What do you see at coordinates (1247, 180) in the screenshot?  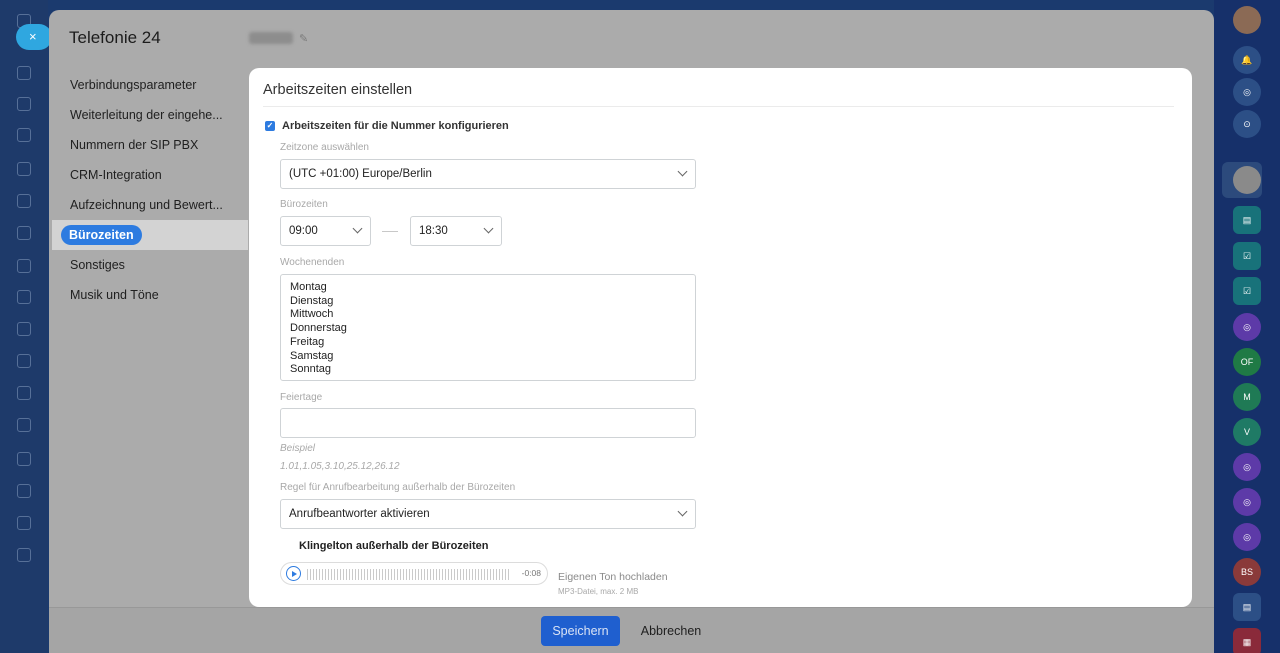 I see `user-avatar` at bounding box center [1247, 180].